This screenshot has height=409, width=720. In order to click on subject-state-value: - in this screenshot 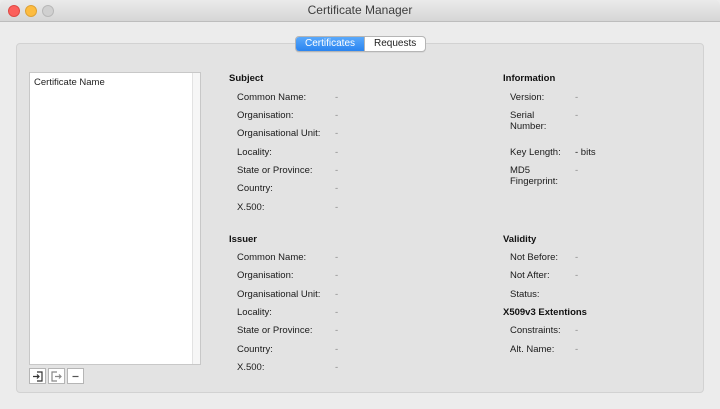, I will do `click(337, 170)`.